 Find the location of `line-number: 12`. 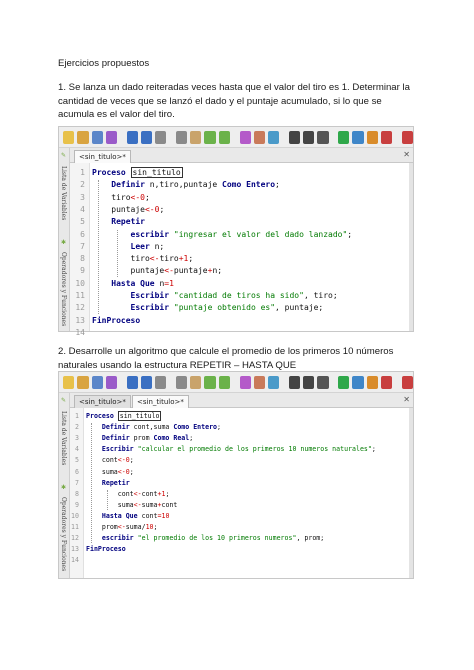

line-number: 12 is located at coordinates (75, 538).